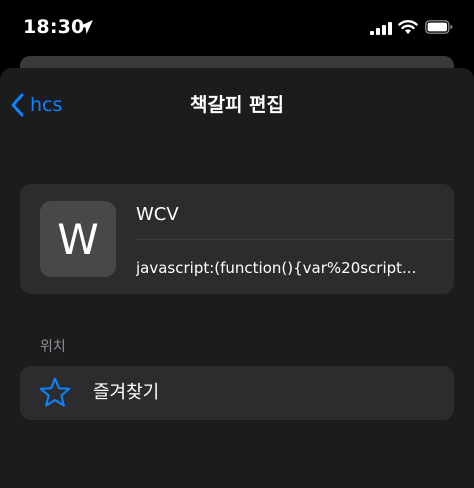  I want to click on location-section-label: 위치, so click(53, 347).